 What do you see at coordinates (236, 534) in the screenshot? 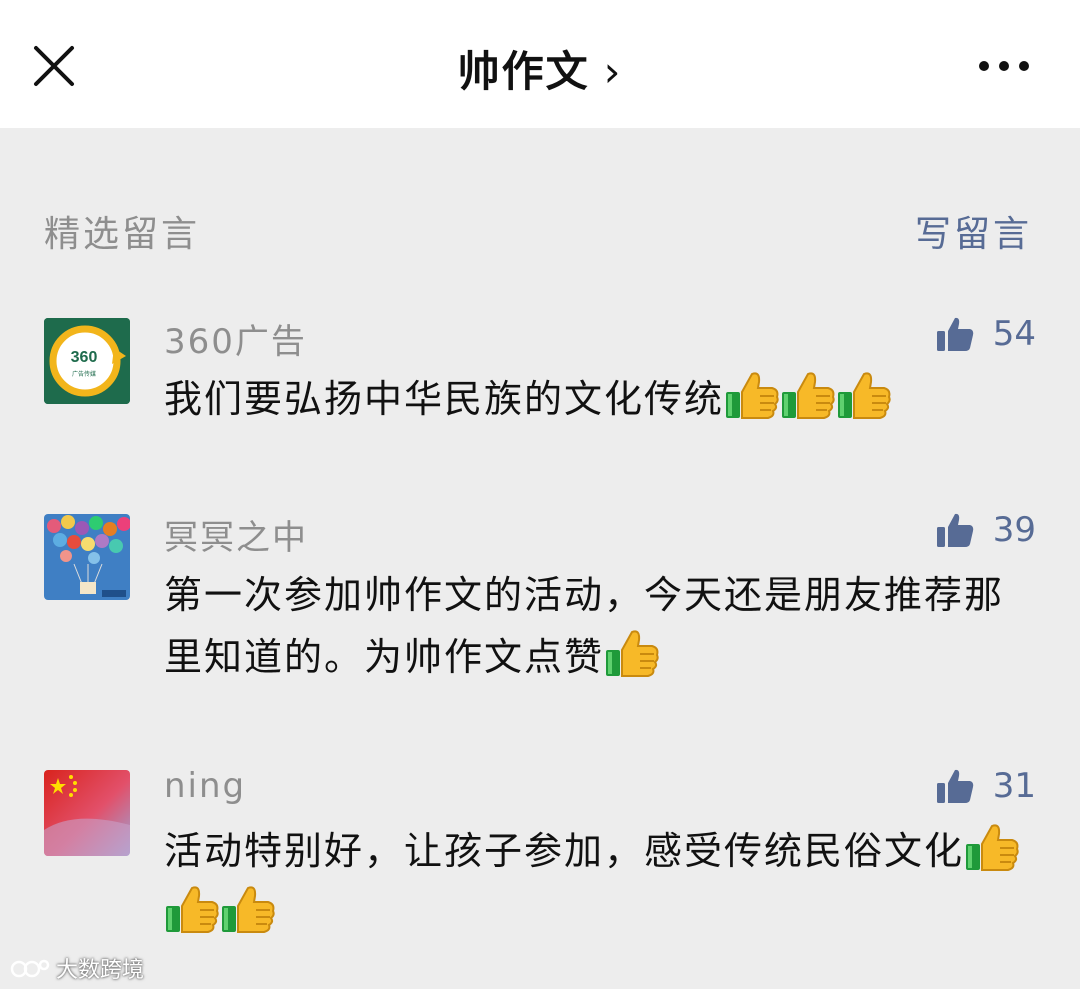
I see `comment-nickname: 冥冥之中` at bounding box center [236, 534].